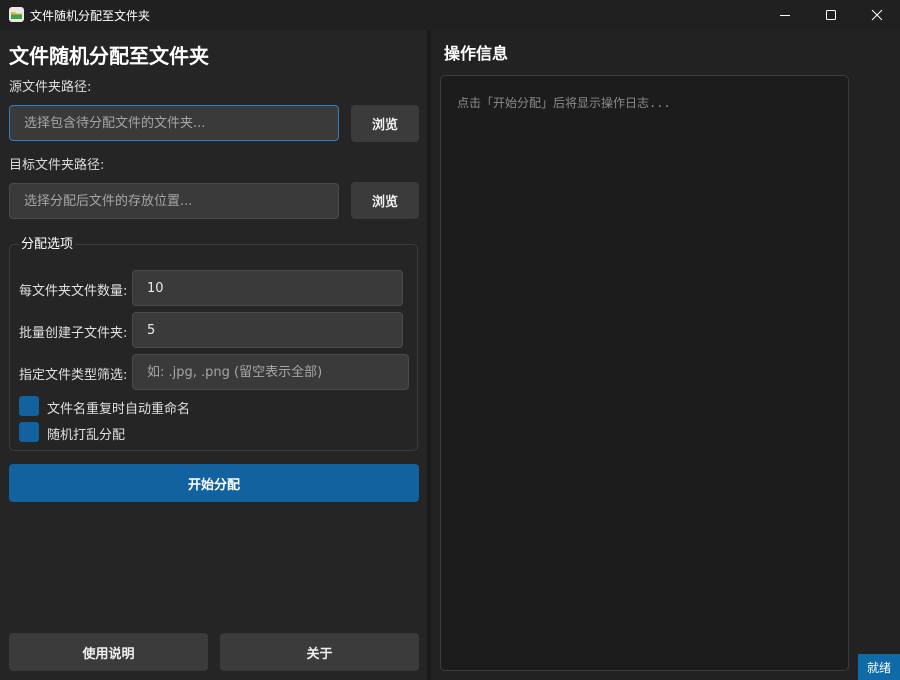 This screenshot has height=680, width=900. Describe the element at coordinates (319, 652) in the screenshot. I see `about-button: 关于` at that location.